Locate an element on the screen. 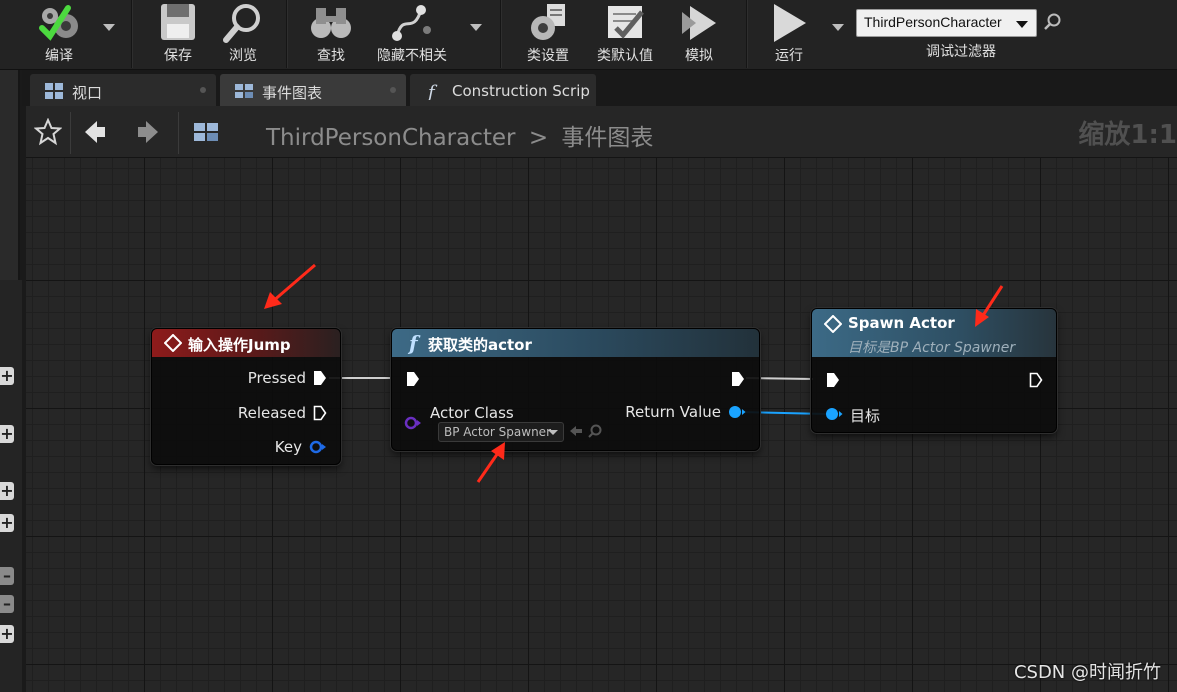 This screenshot has height=692, width=1177. watermark: CSDN @时闻折竹 is located at coordinates (1087, 672).